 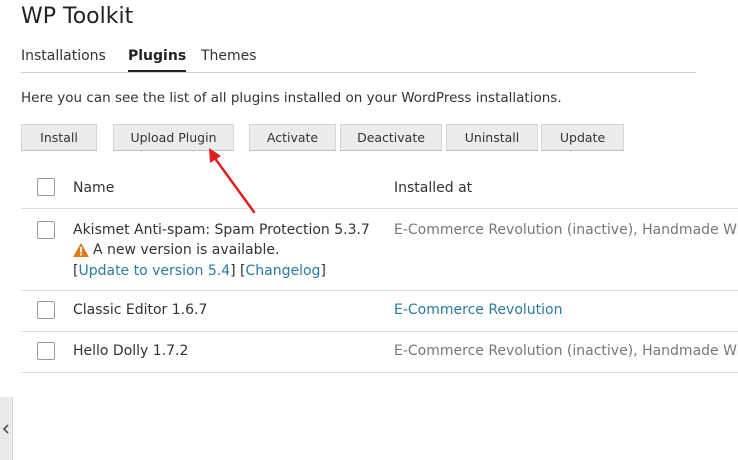 I want to click on update-to-version-link: Update to version 5.4, so click(x=154, y=271).